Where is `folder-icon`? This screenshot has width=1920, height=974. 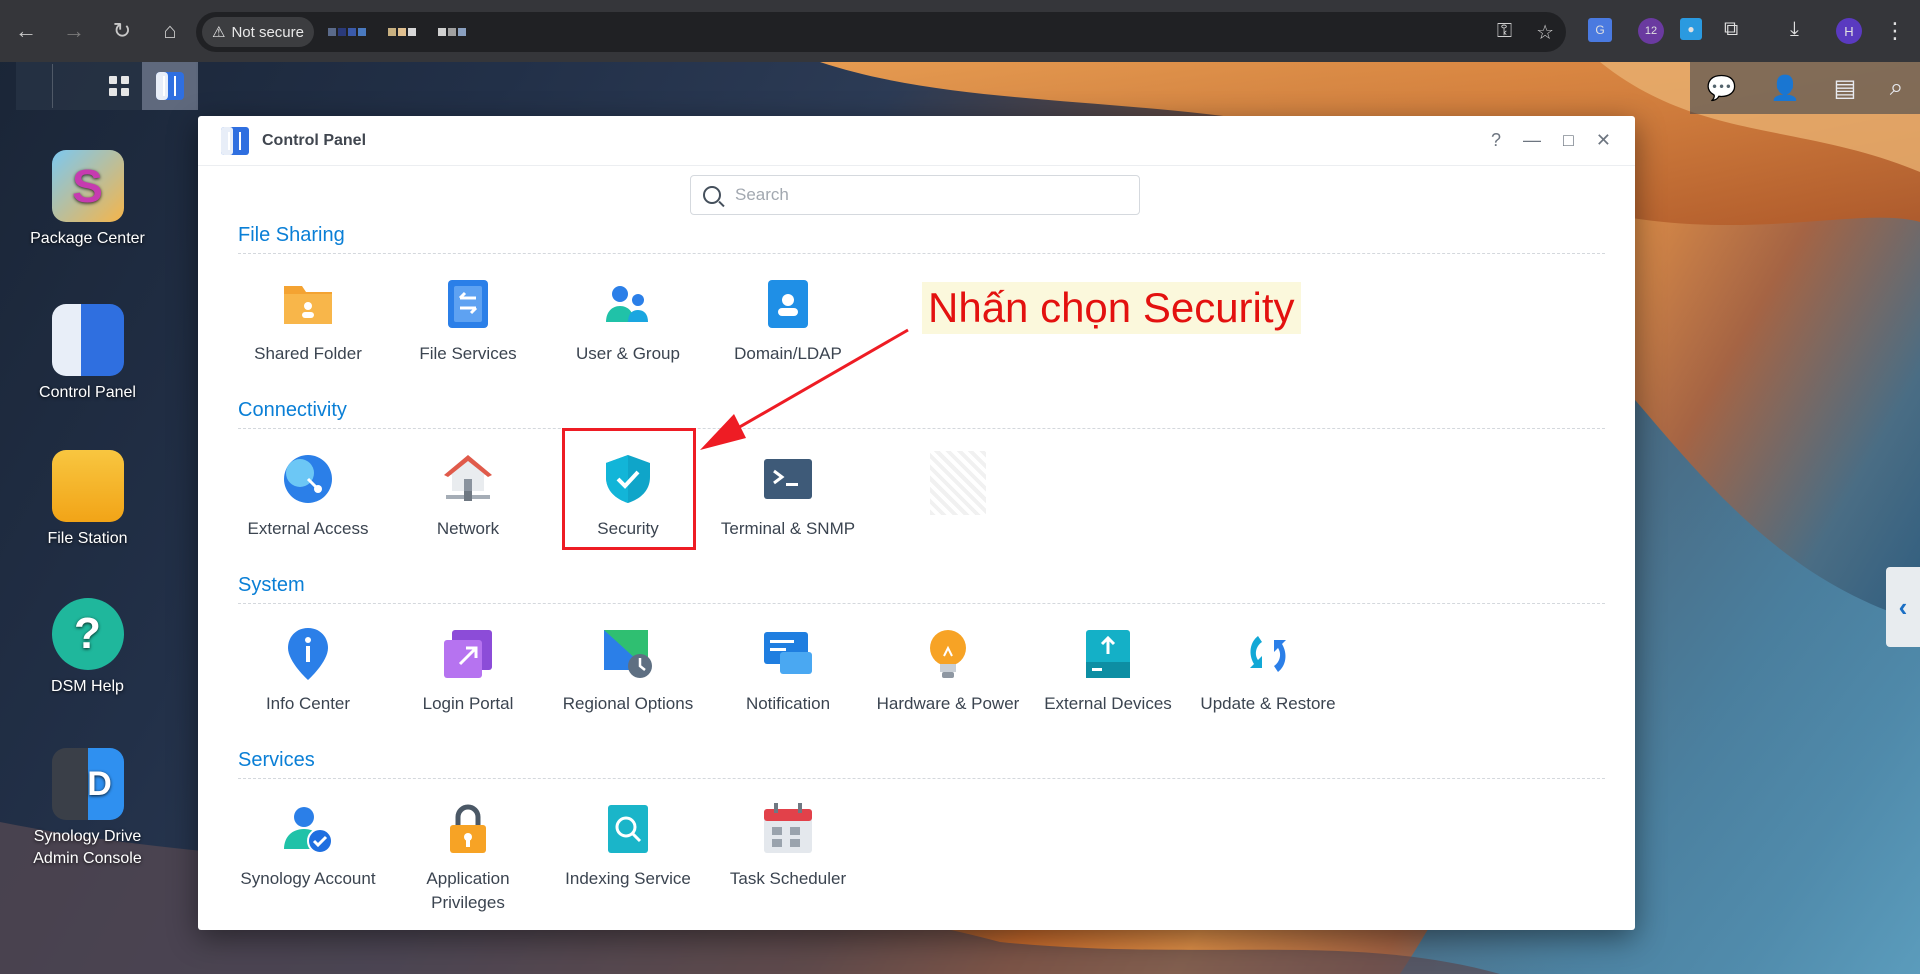 folder-icon is located at coordinates (87, 486).